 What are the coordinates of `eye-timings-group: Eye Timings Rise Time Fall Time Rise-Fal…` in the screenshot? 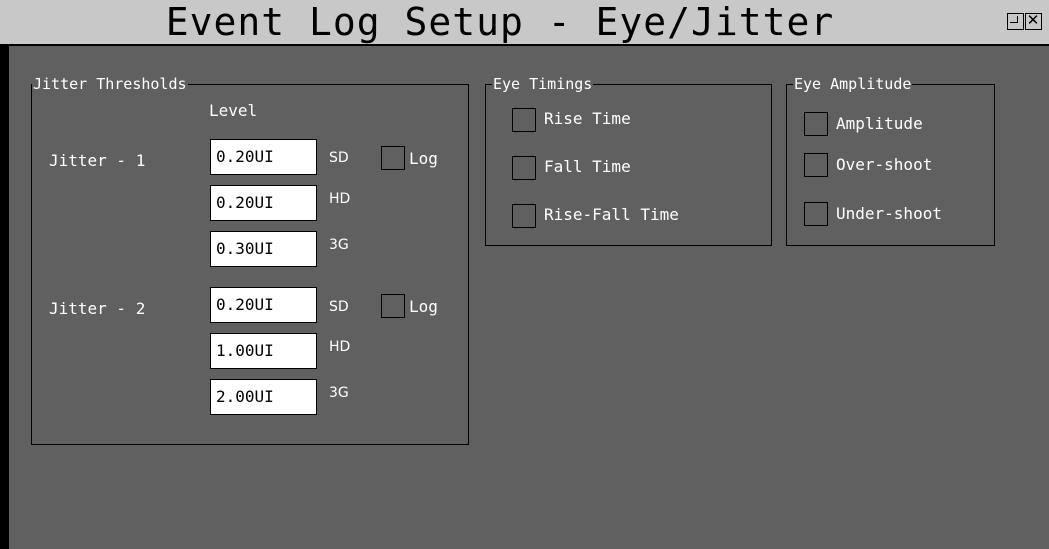 It's located at (628, 160).